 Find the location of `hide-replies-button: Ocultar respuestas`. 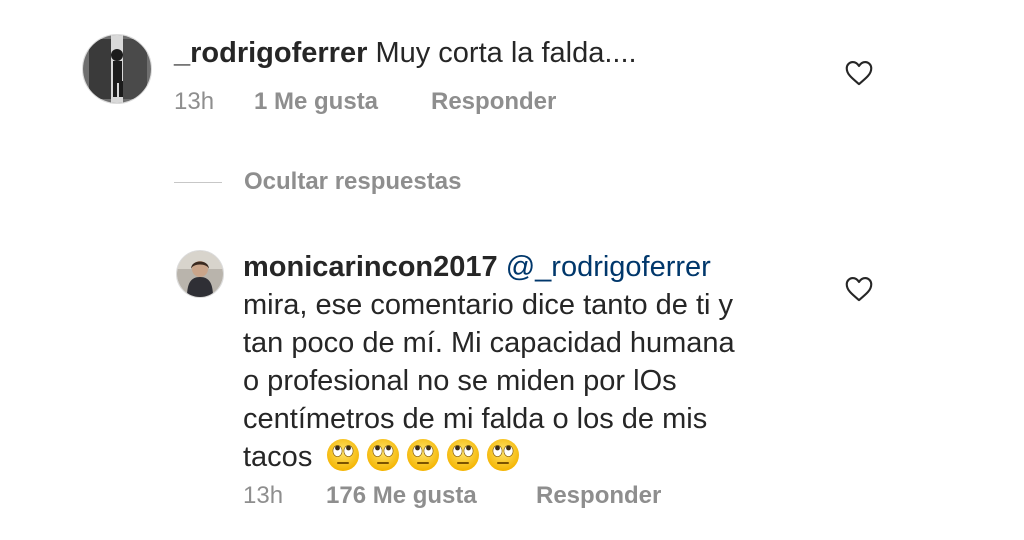

hide-replies-button: Ocultar respuestas is located at coordinates (317, 182).